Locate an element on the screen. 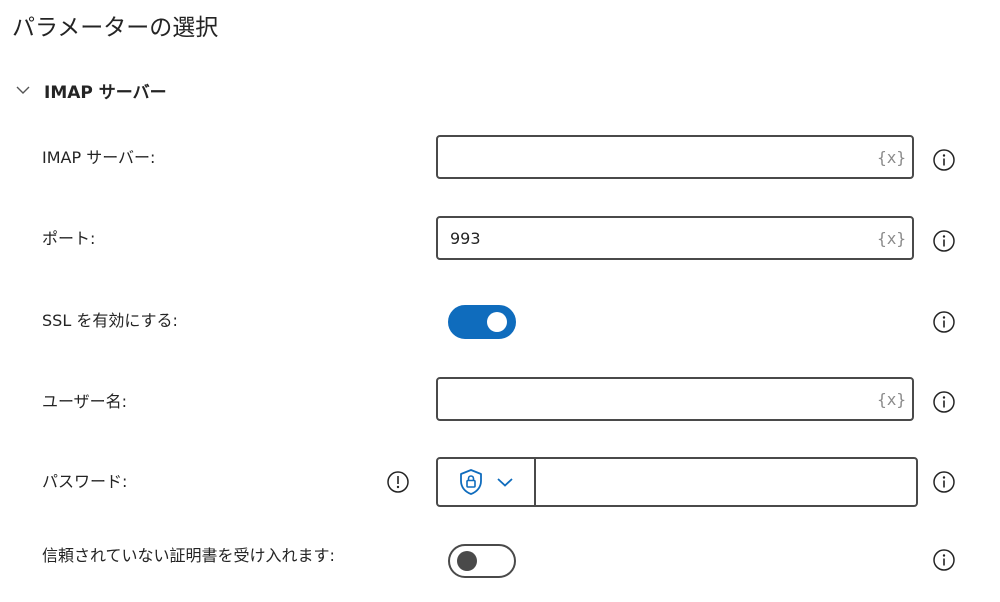 Image resolution: width=1000 pixels, height=602 pixels. password-label: パスワード: is located at coordinates (85, 481).